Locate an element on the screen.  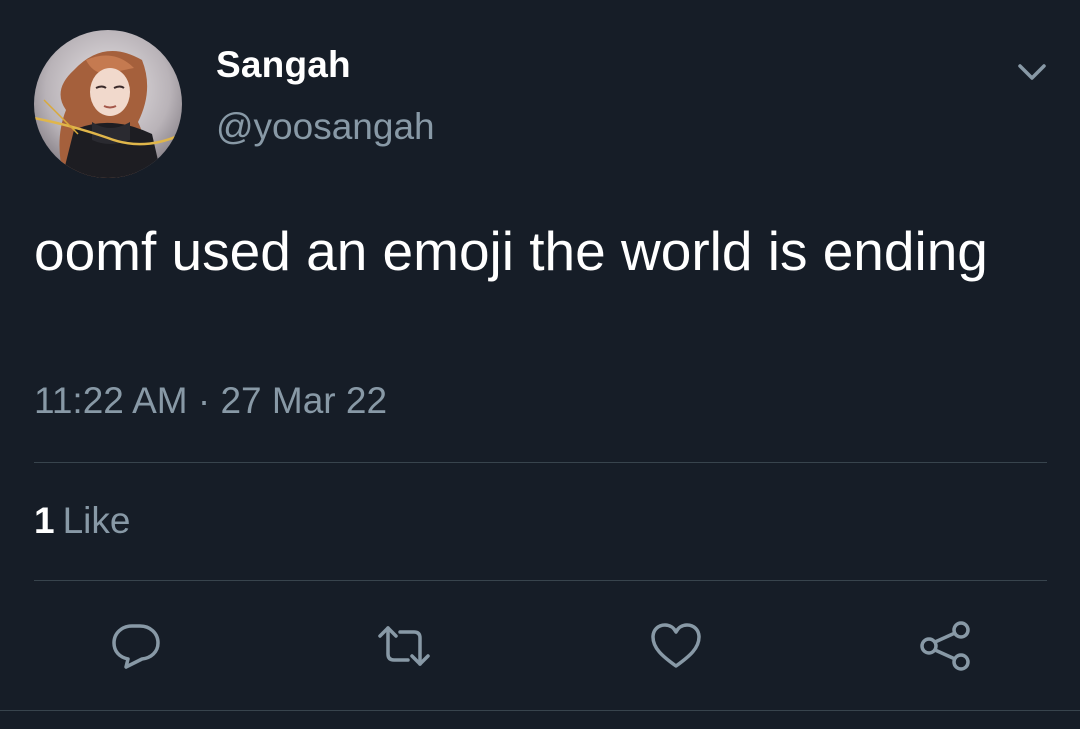
like-button is located at coordinates (676, 646).